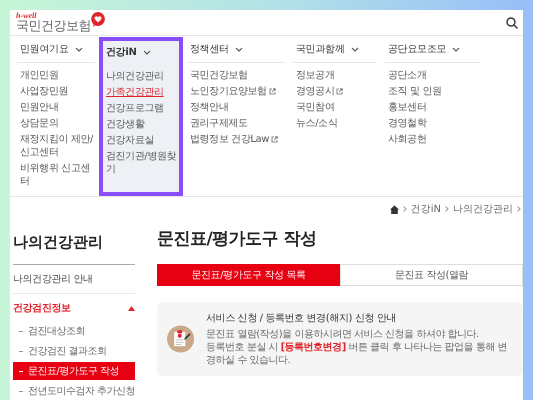 This screenshot has height=400, width=533. Describe the element at coordinates (74, 246) in the screenshot. I see `sidebar-title: 나의건강관리` at that location.